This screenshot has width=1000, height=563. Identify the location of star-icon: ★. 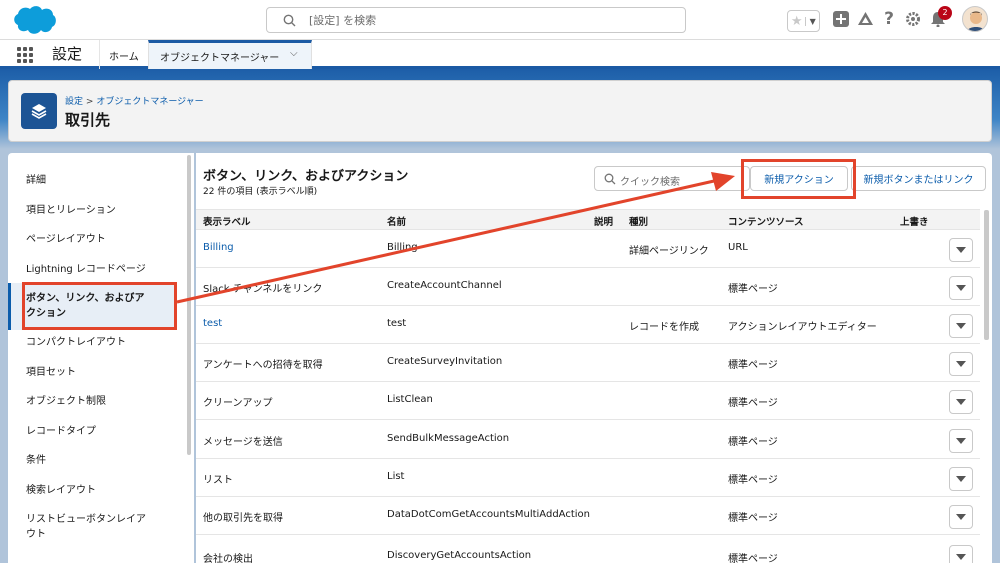
(796, 21).